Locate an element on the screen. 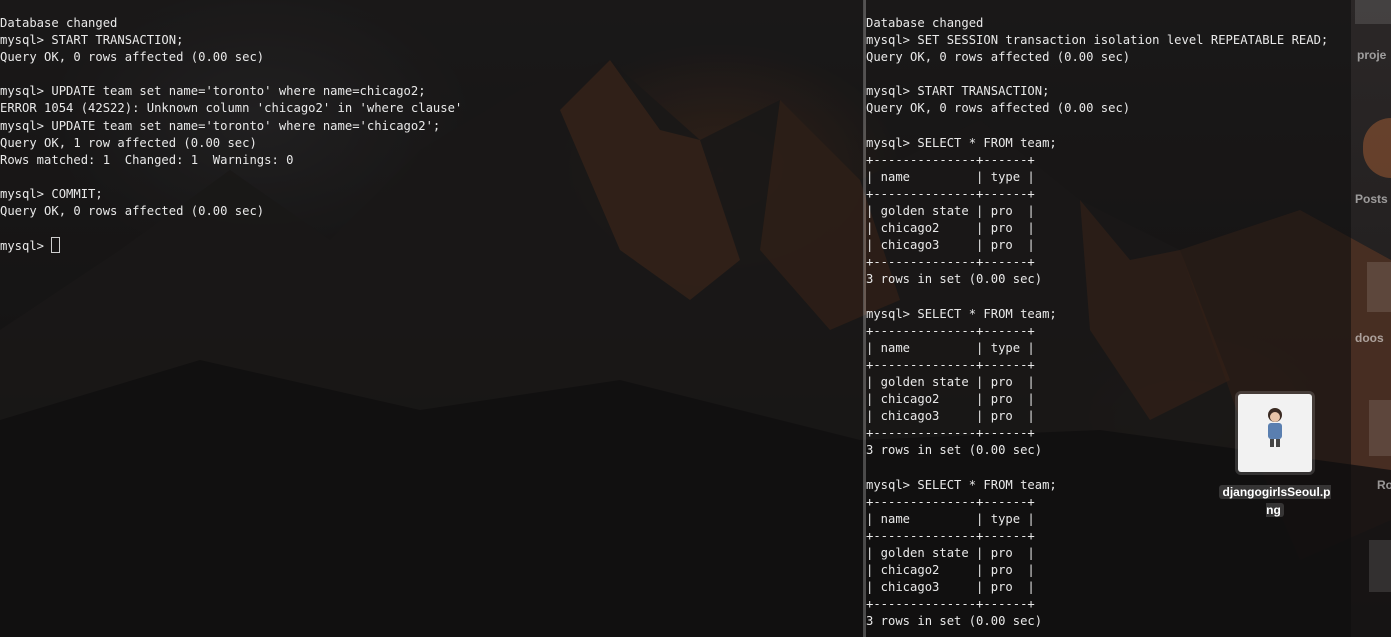 This screenshot has height=637, width=1391. prompt-text: mysql> is located at coordinates (26, 246).